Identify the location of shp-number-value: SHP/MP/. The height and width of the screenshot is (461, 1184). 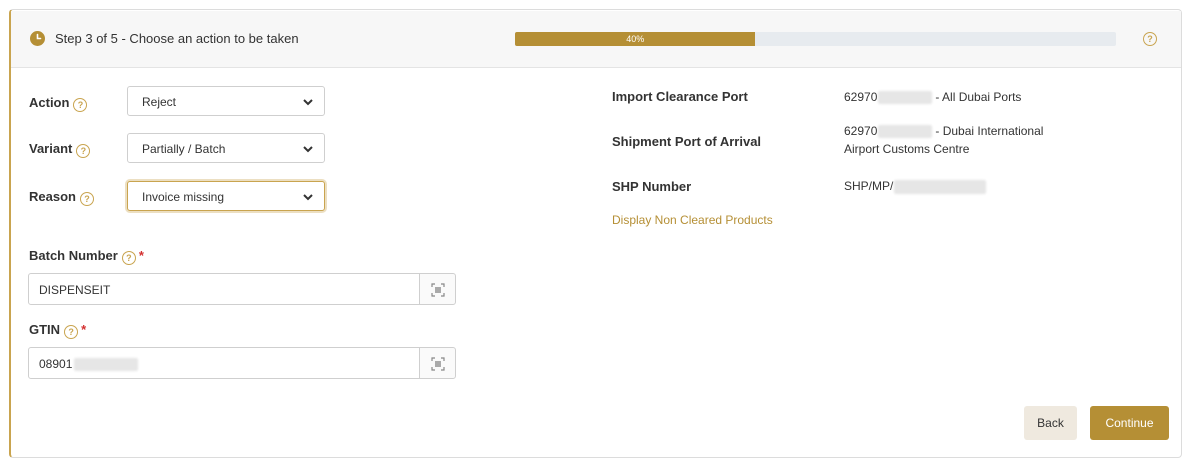
(915, 186).